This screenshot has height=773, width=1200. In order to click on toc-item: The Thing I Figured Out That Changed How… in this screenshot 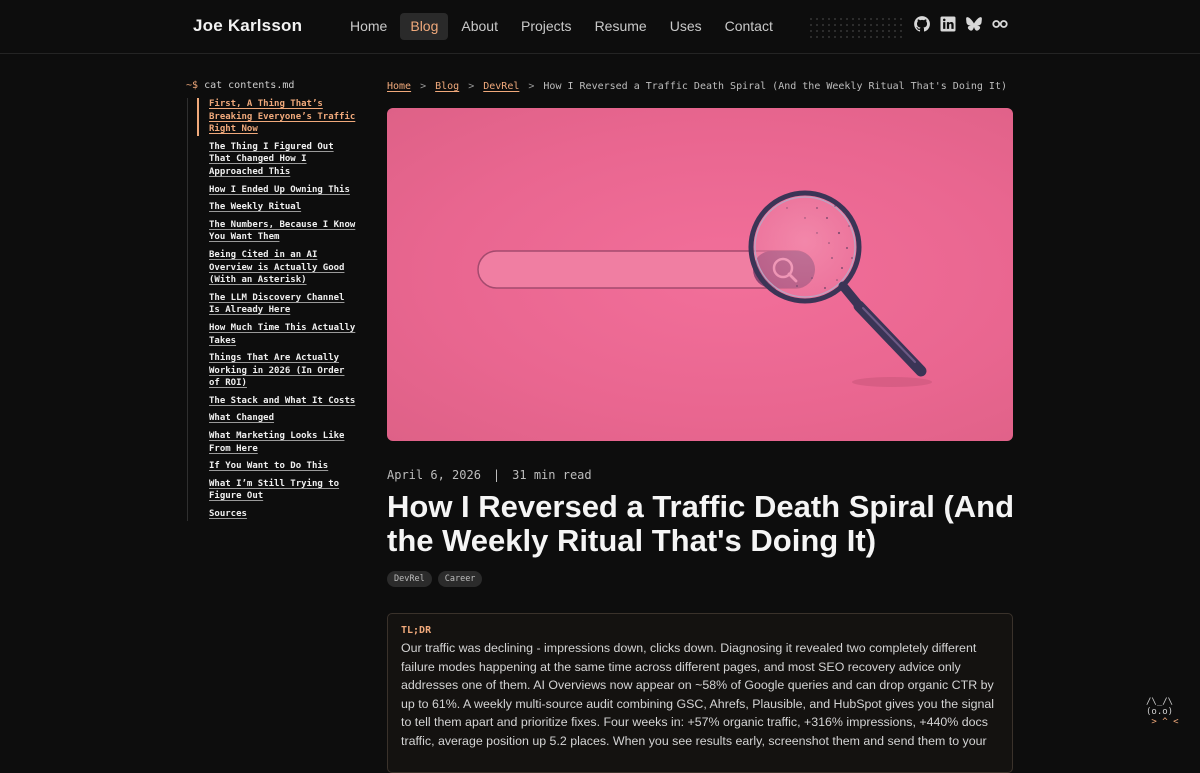, I will do `click(284, 160)`.